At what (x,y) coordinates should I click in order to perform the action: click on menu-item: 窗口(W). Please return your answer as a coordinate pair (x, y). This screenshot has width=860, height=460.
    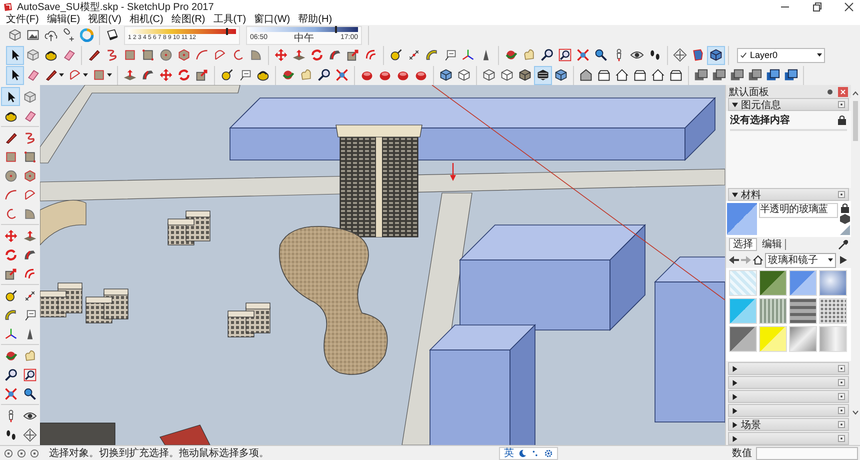
    Looking at the image, I should click on (272, 19).